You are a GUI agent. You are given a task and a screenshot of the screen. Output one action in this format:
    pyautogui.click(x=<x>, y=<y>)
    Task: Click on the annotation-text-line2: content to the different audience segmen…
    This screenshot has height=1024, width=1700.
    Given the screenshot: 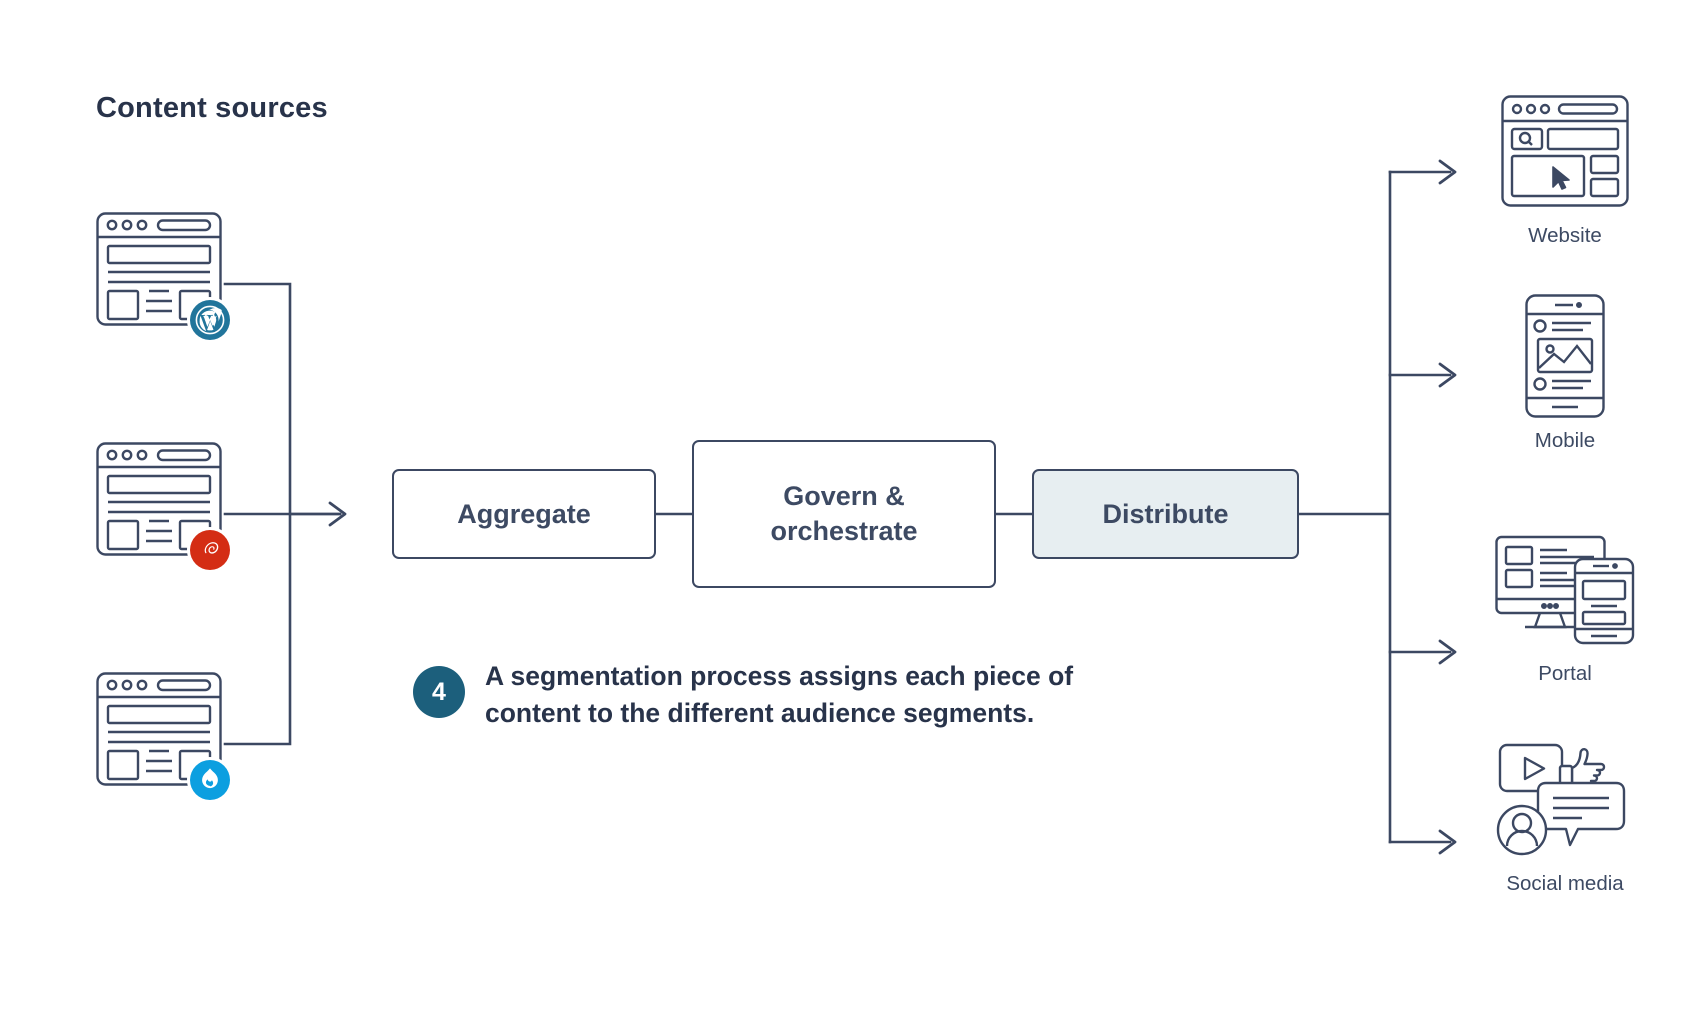 What is the action you would take?
    pyautogui.click(x=760, y=712)
    